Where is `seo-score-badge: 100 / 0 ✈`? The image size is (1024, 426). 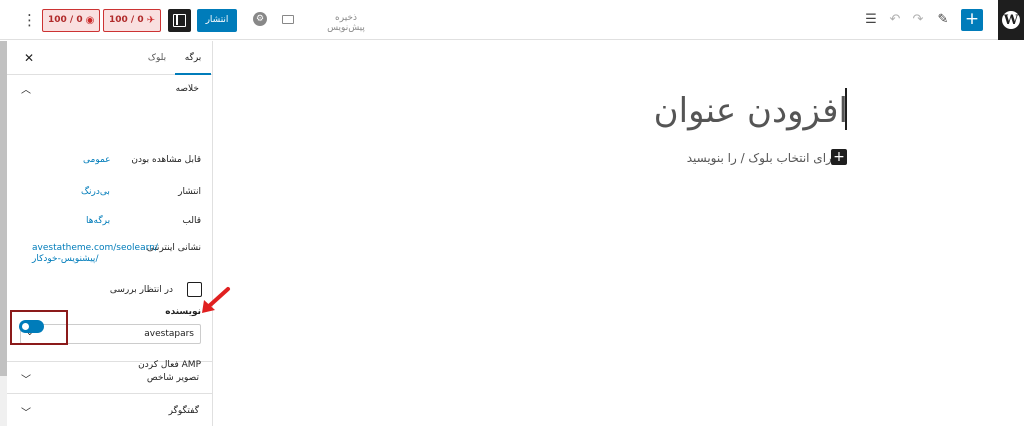 seo-score-badge: 100 / 0 ✈ is located at coordinates (132, 20).